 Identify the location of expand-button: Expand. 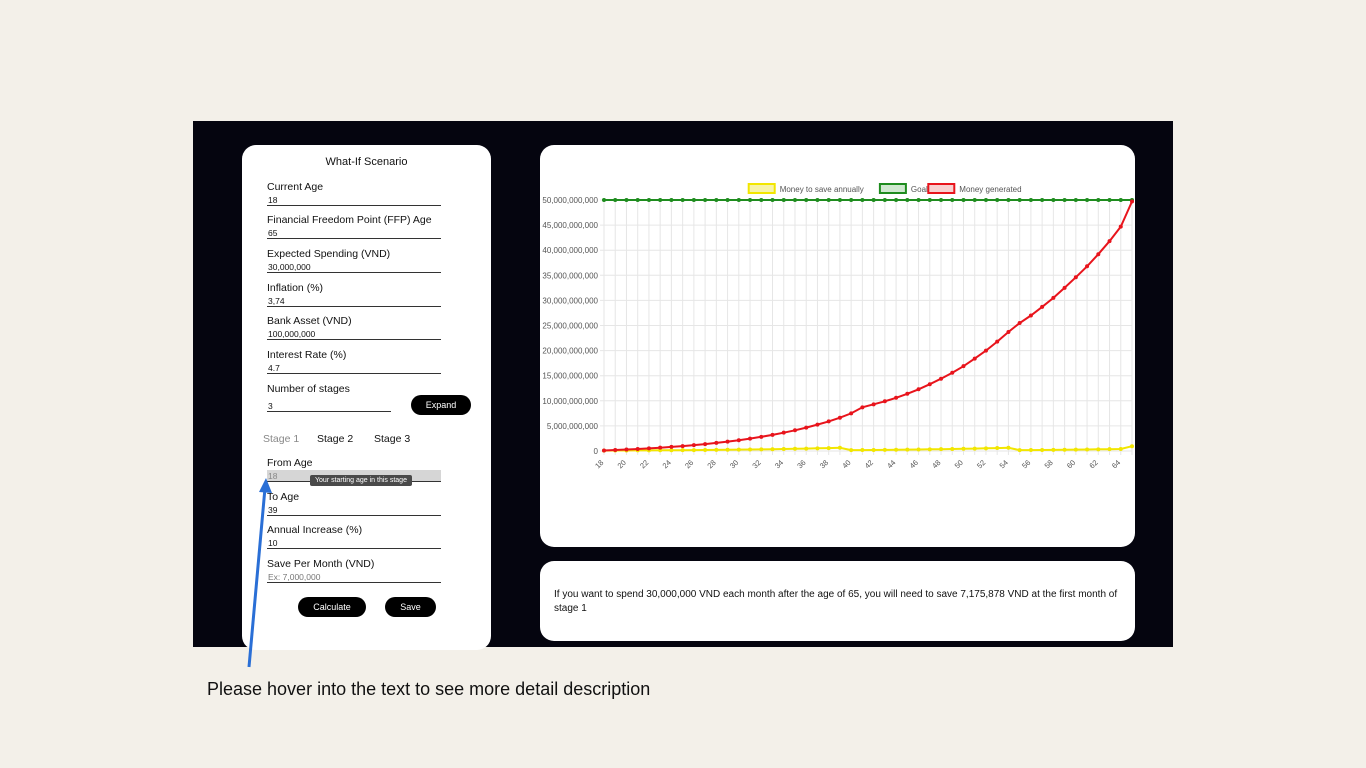
(441, 405).